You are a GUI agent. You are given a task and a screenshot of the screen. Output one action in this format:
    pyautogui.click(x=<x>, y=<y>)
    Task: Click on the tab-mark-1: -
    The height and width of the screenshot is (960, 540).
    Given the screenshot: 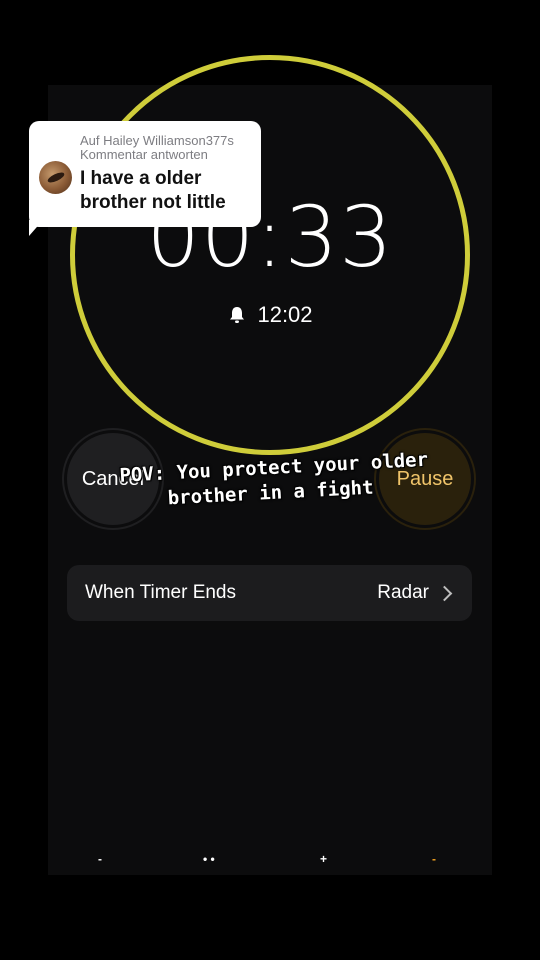 What is the action you would take?
    pyautogui.click(x=100, y=859)
    